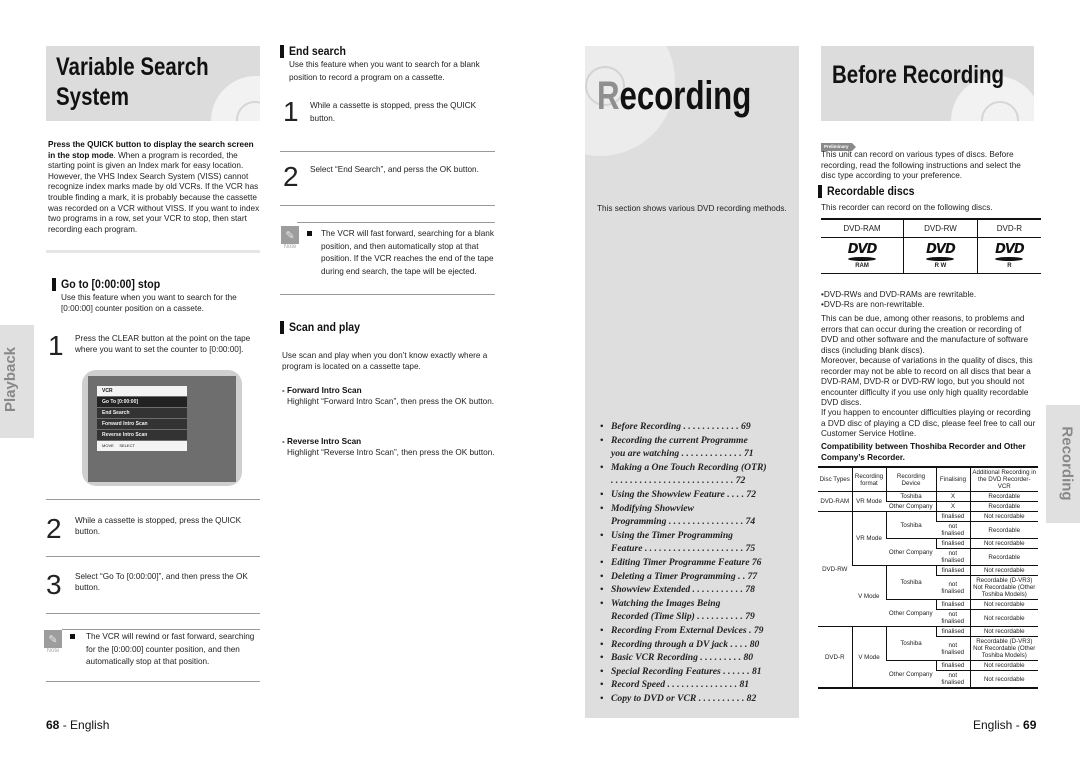 This screenshot has width=1080, height=763. Describe the element at coordinates (940, 266) in the screenshot. I see `dvd-logo-sub: R W` at that location.